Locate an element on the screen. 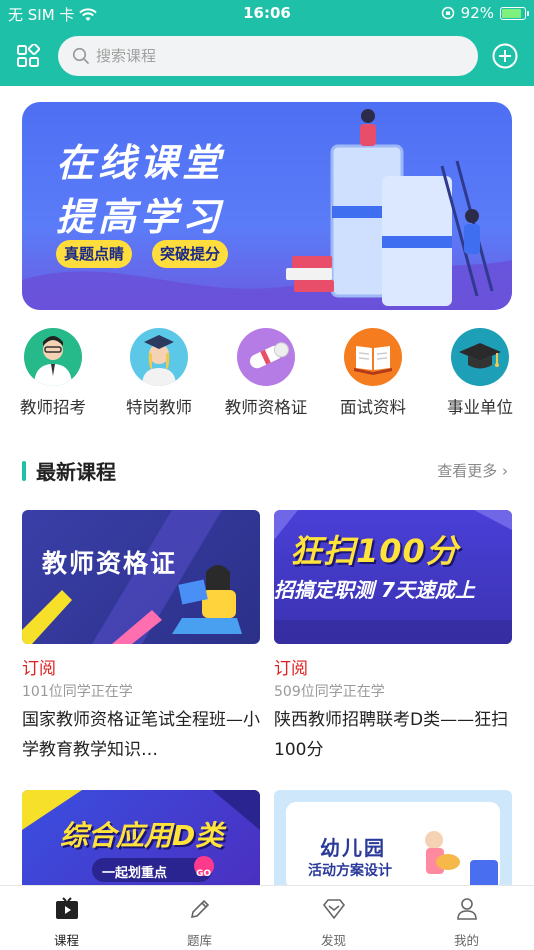  section-title: 最新课程 is located at coordinates (76, 472).